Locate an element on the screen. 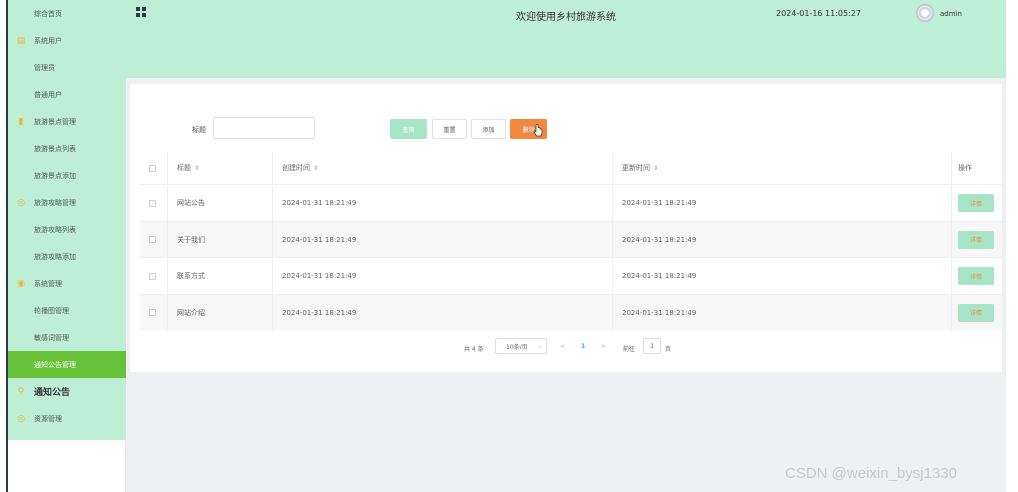  sidebar-item: ▤ 系统用户 is located at coordinates (66, 40).